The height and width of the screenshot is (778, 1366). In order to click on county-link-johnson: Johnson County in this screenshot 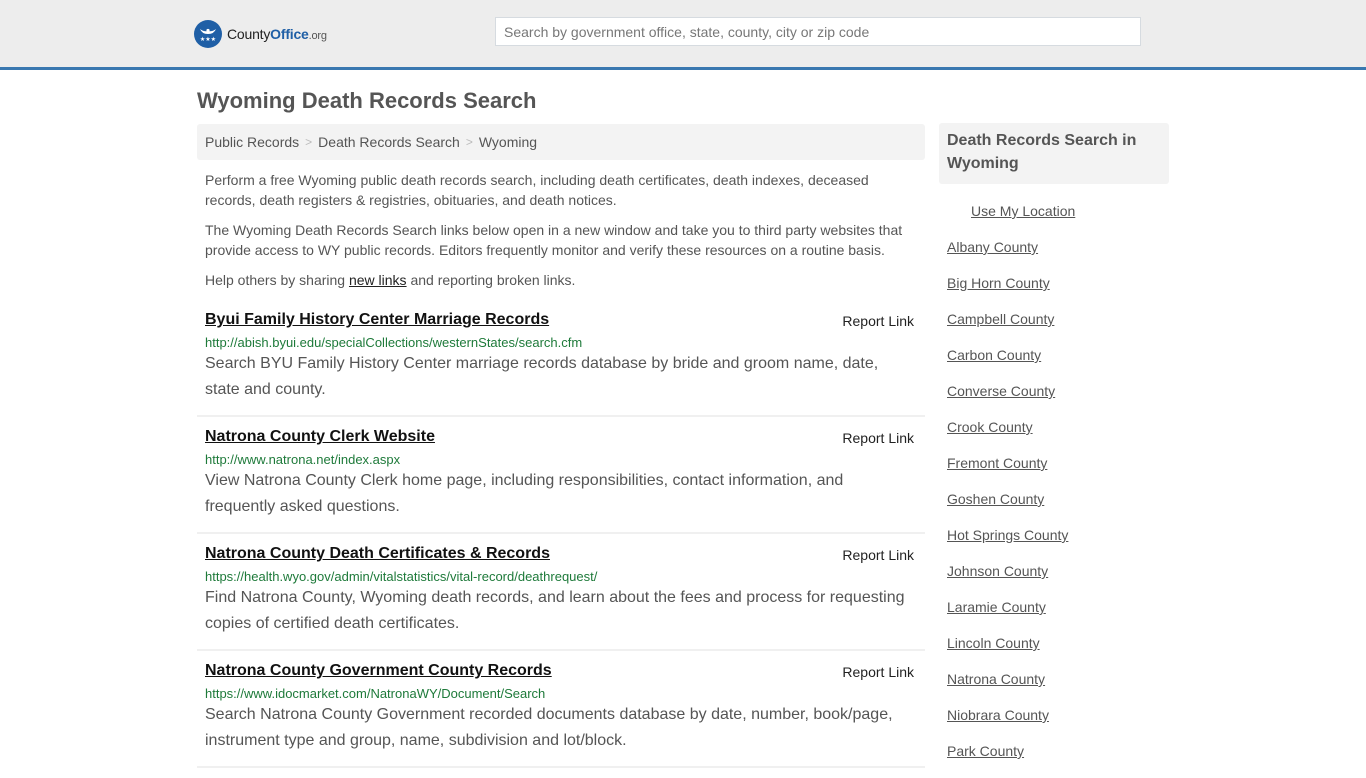, I will do `click(1058, 580)`.